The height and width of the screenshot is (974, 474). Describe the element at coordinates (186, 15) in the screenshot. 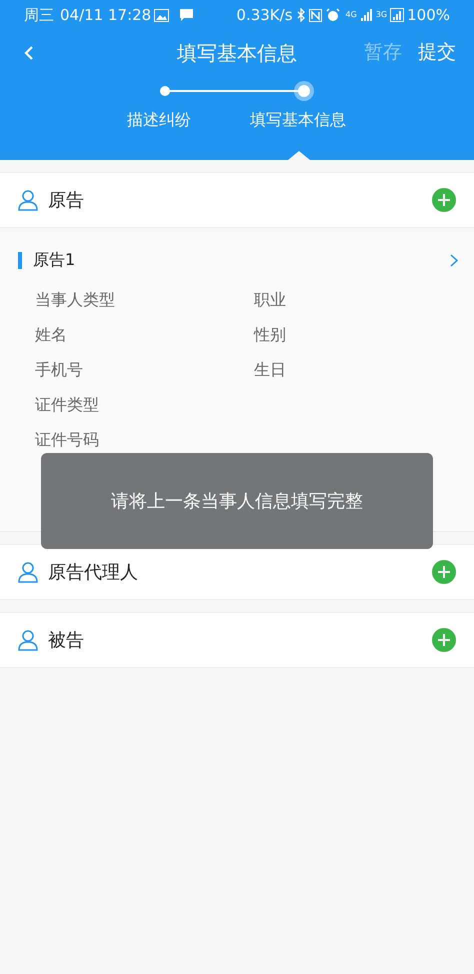

I see `message-icon` at that location.